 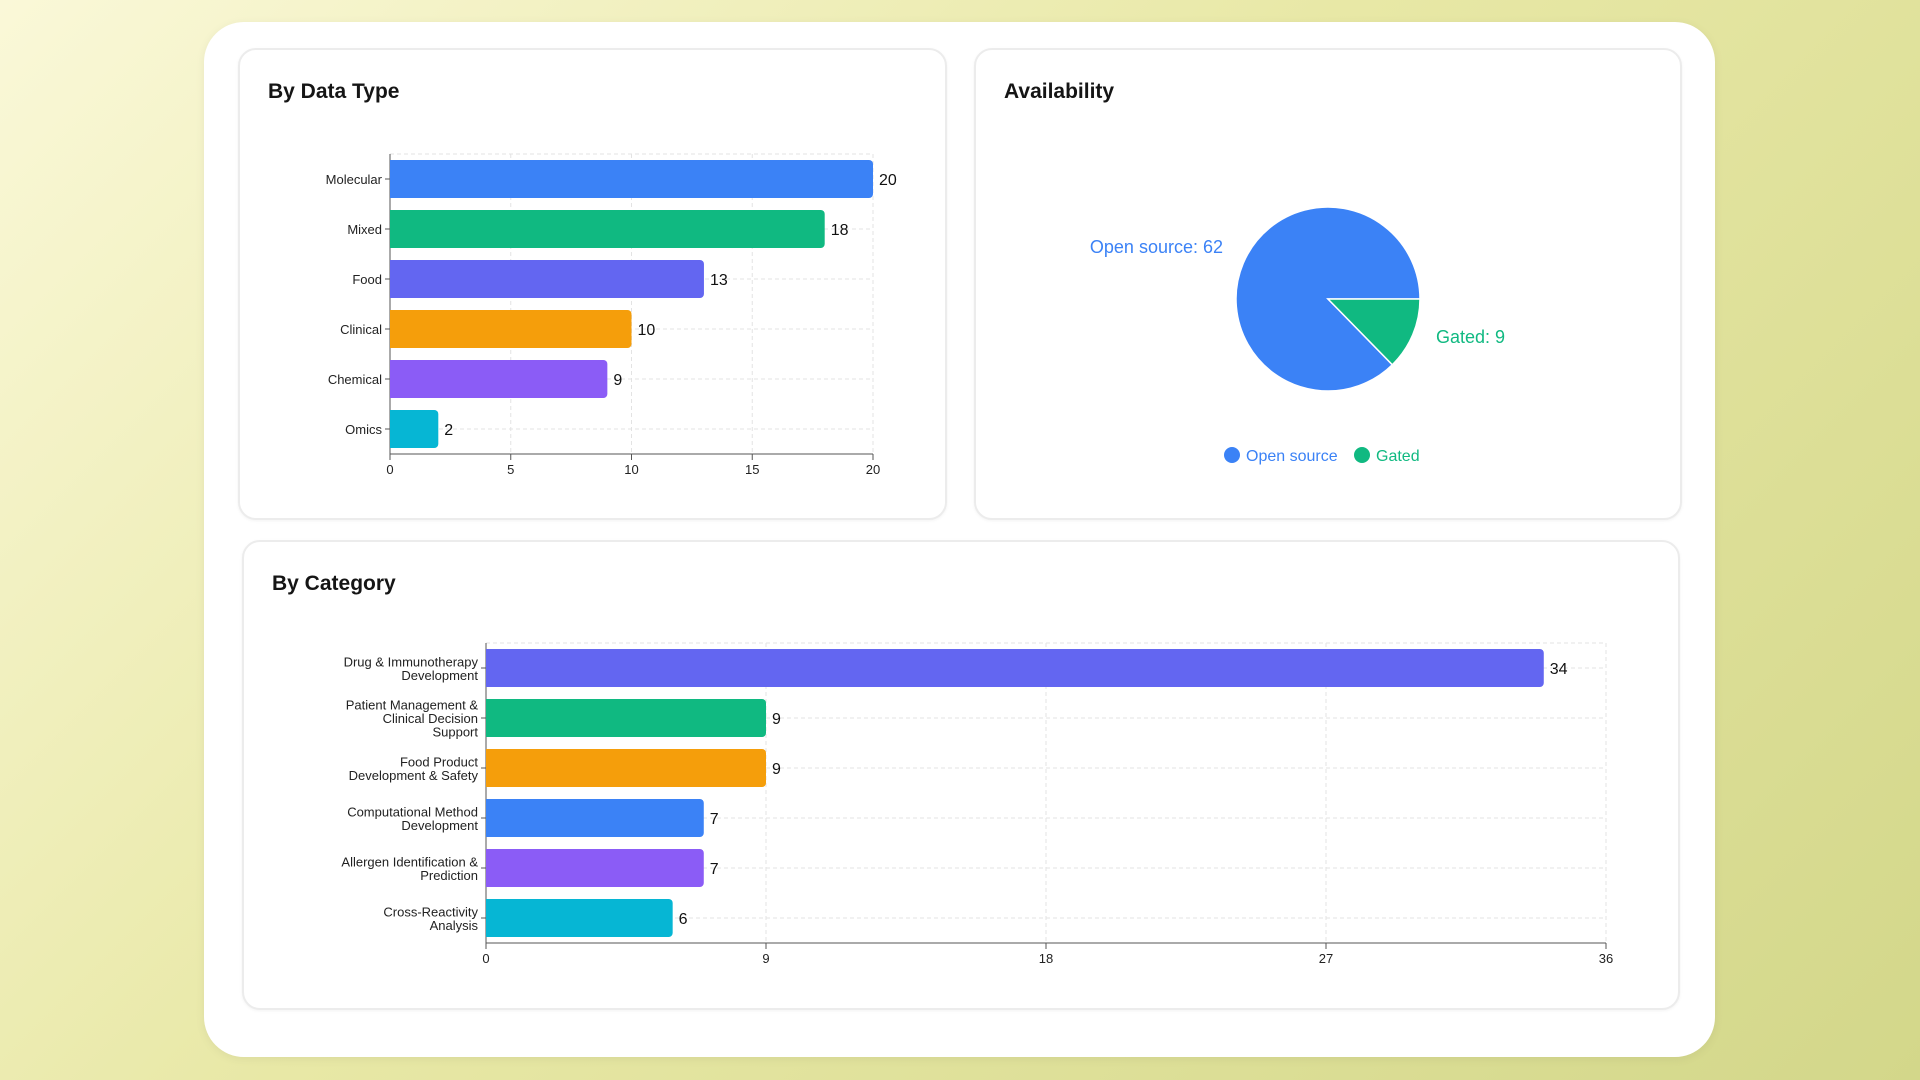 I want to click on category-category-label: Support, so click(x=455, y=732).